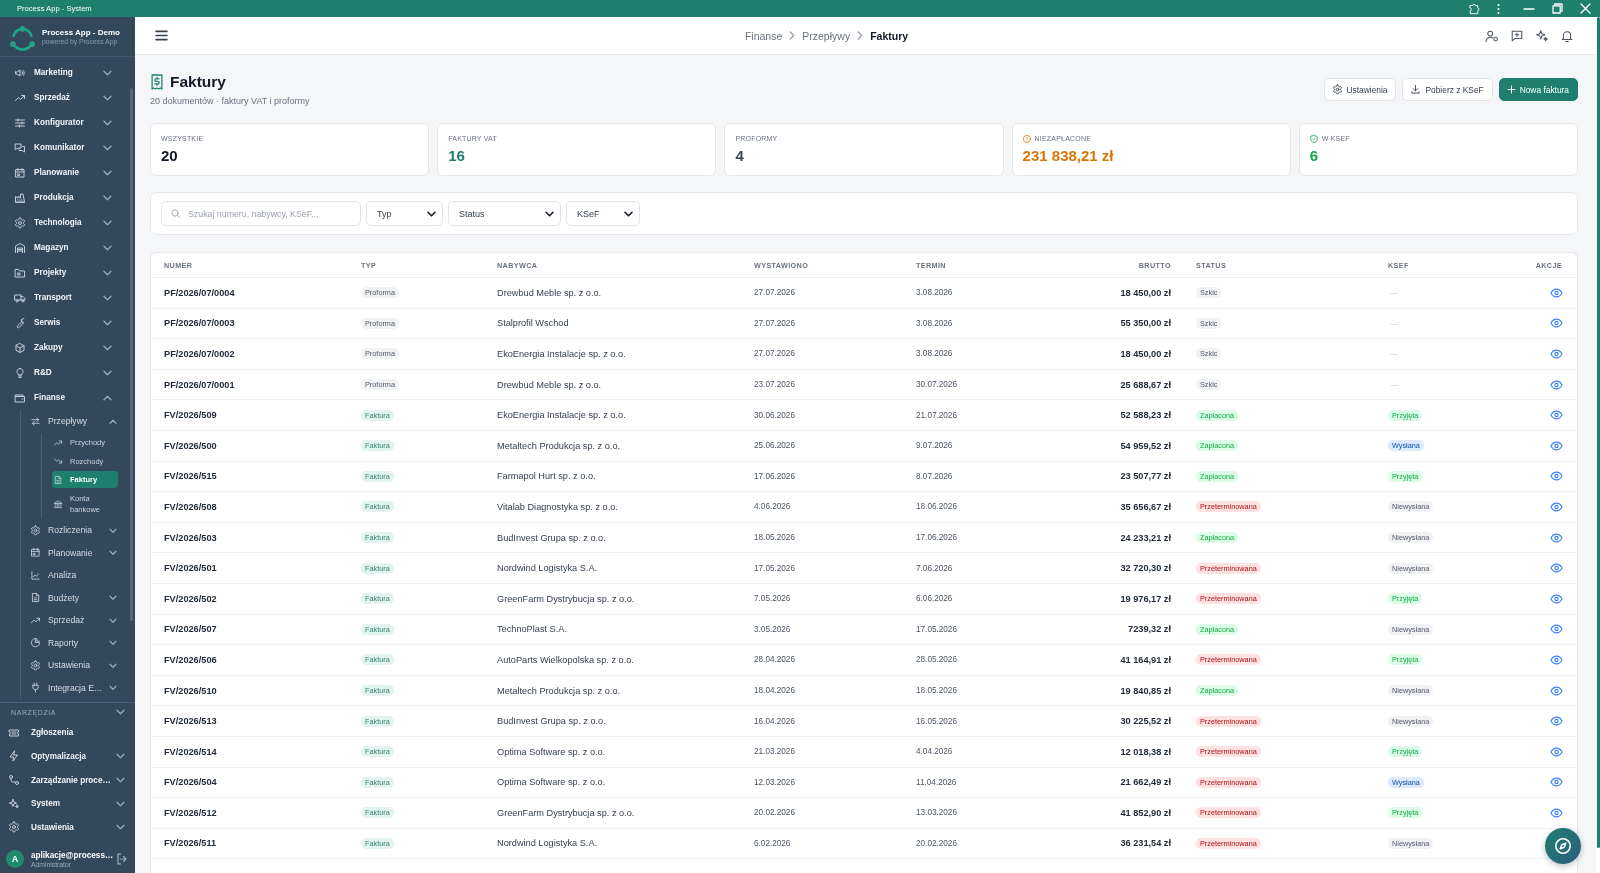 This screenshot has width=1600, height=873. What do you see at coordinates (199, 384) in the screenshot?
I see `table-cell: PF/2026/07/0001` at bounding box center [199, 384].